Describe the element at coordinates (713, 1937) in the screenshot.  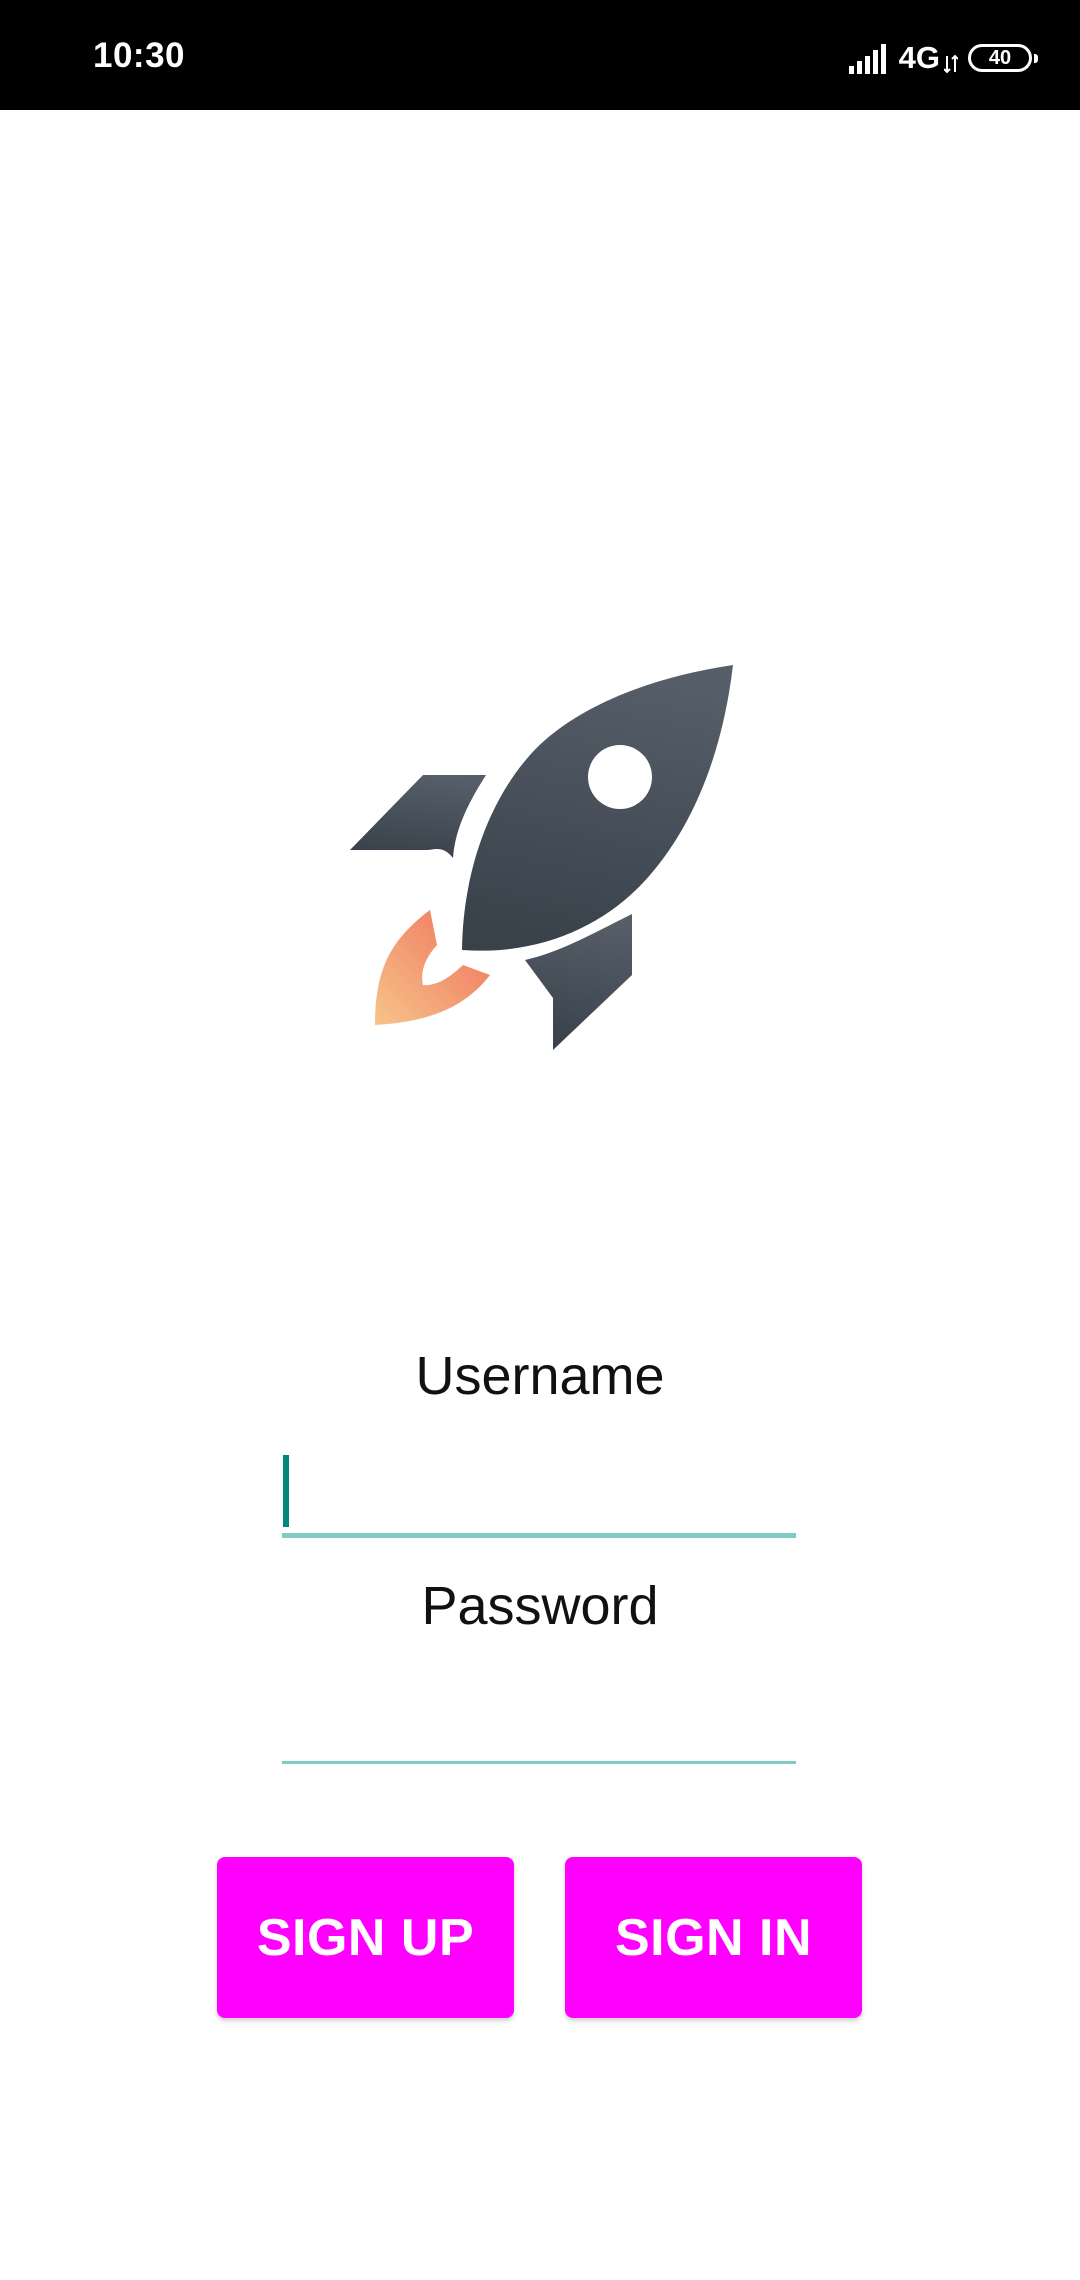
I see `sign-in-button: SIGN IN` at that location.